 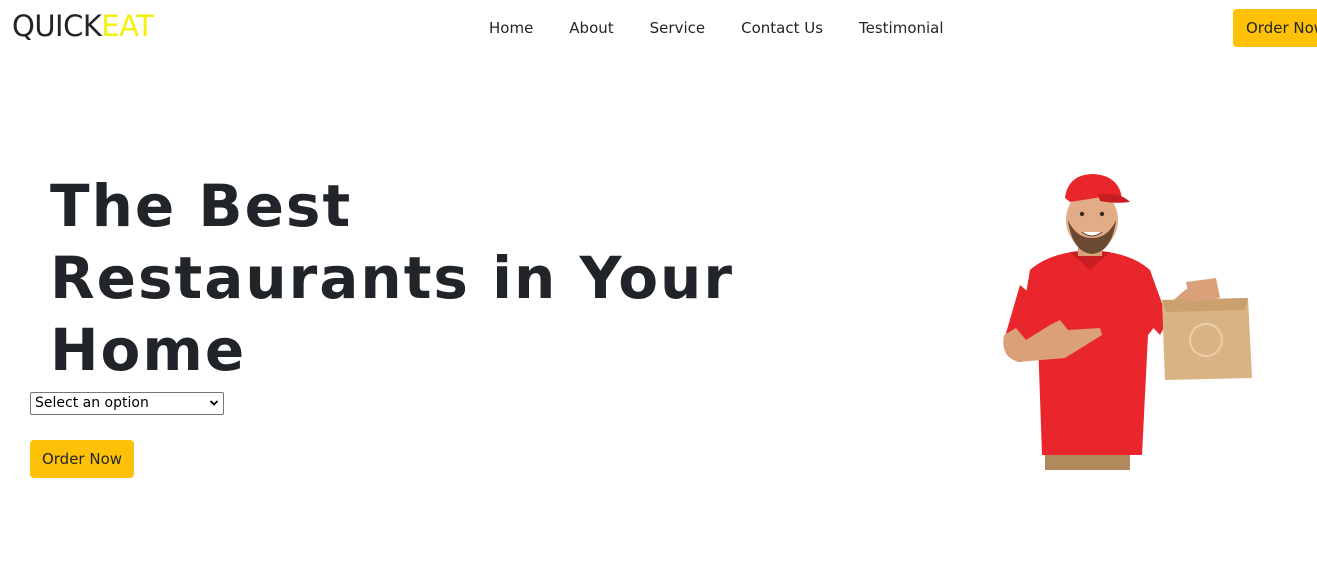 What do you see at coordinates (214, 403) in the screenshot?
I see `chevron-down-icon` at bounding box center [214, 403].